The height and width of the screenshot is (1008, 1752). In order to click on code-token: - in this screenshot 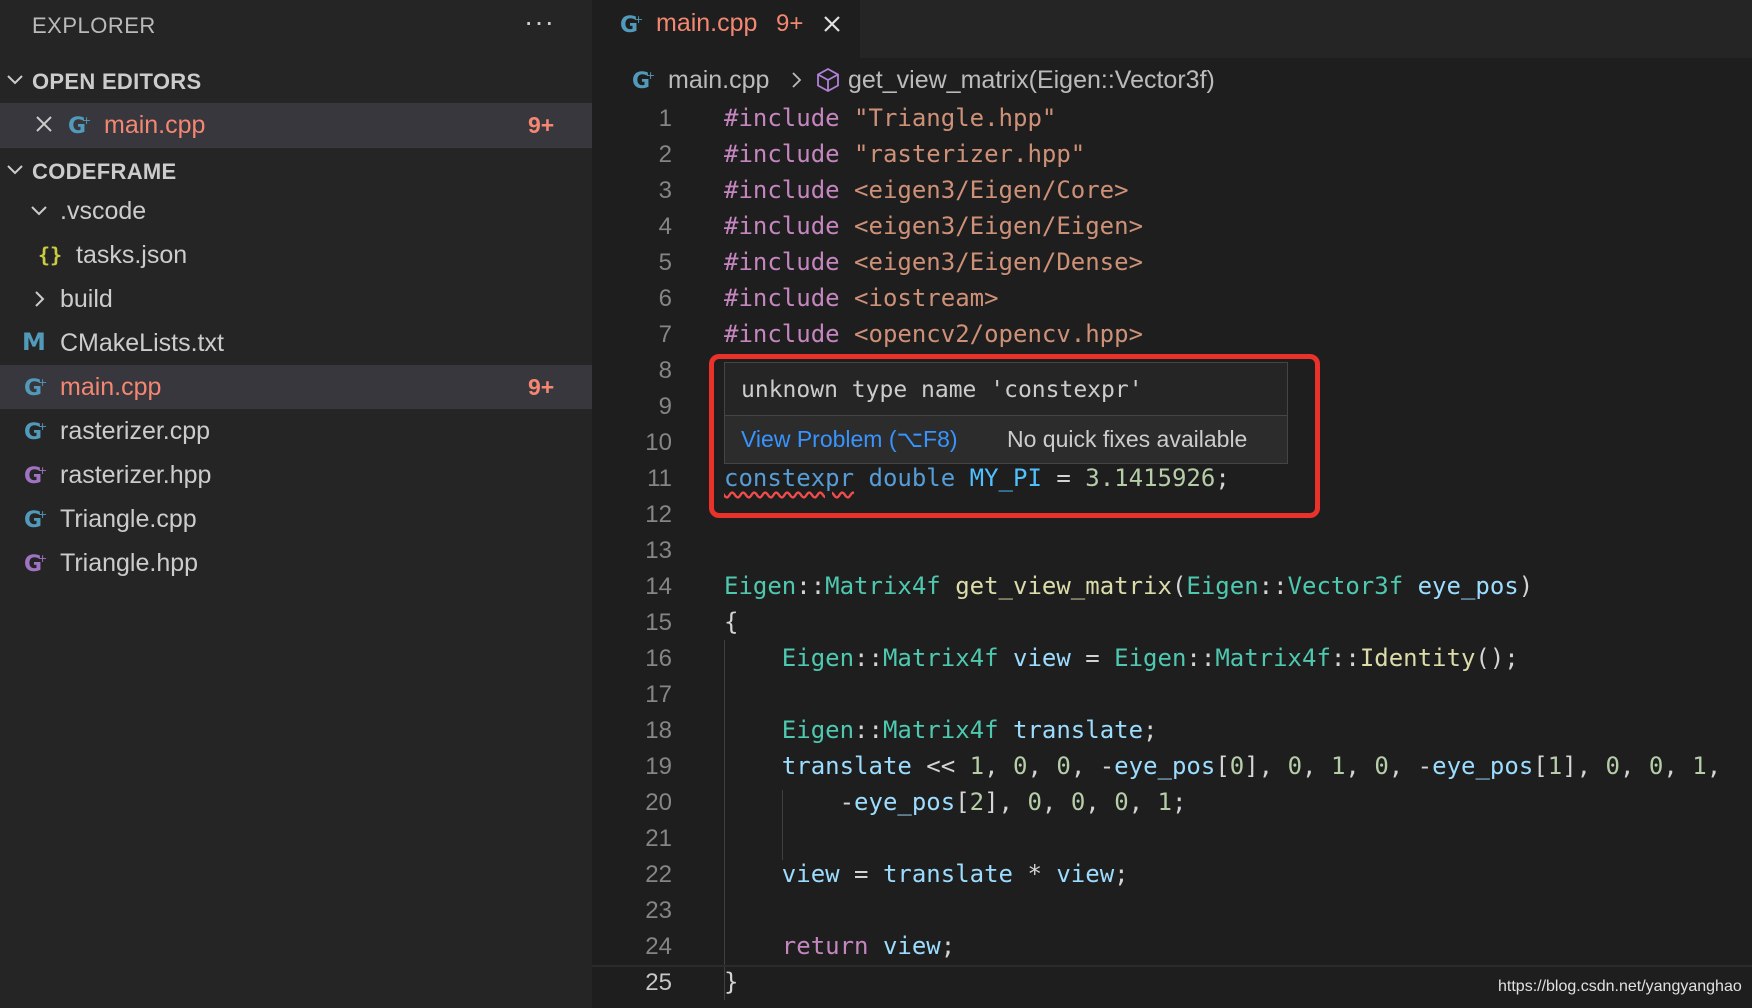, I will do `click(789, 802)`.